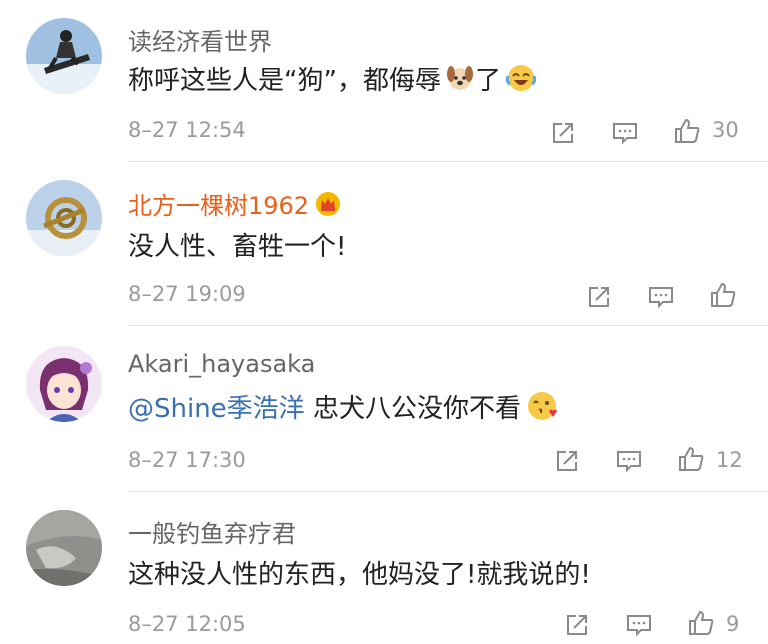  I want to click on username: 读经济看世界, so click(200, 39).